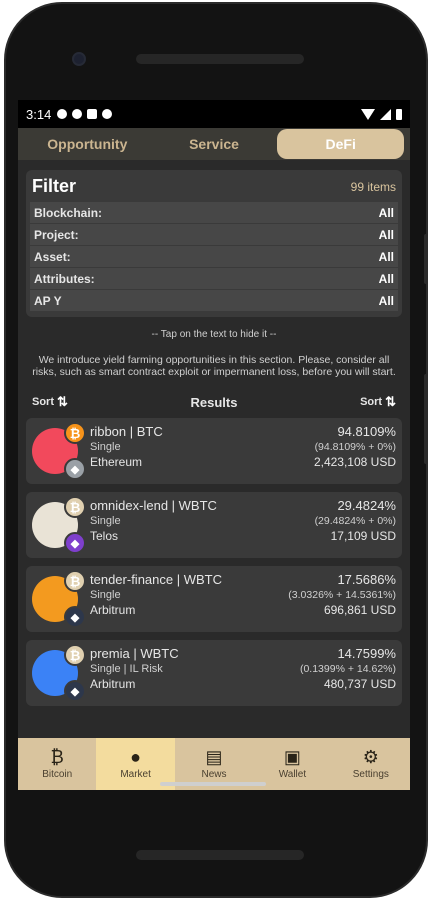  I want to click on wallet-icon: ▣, so click(292, 757).